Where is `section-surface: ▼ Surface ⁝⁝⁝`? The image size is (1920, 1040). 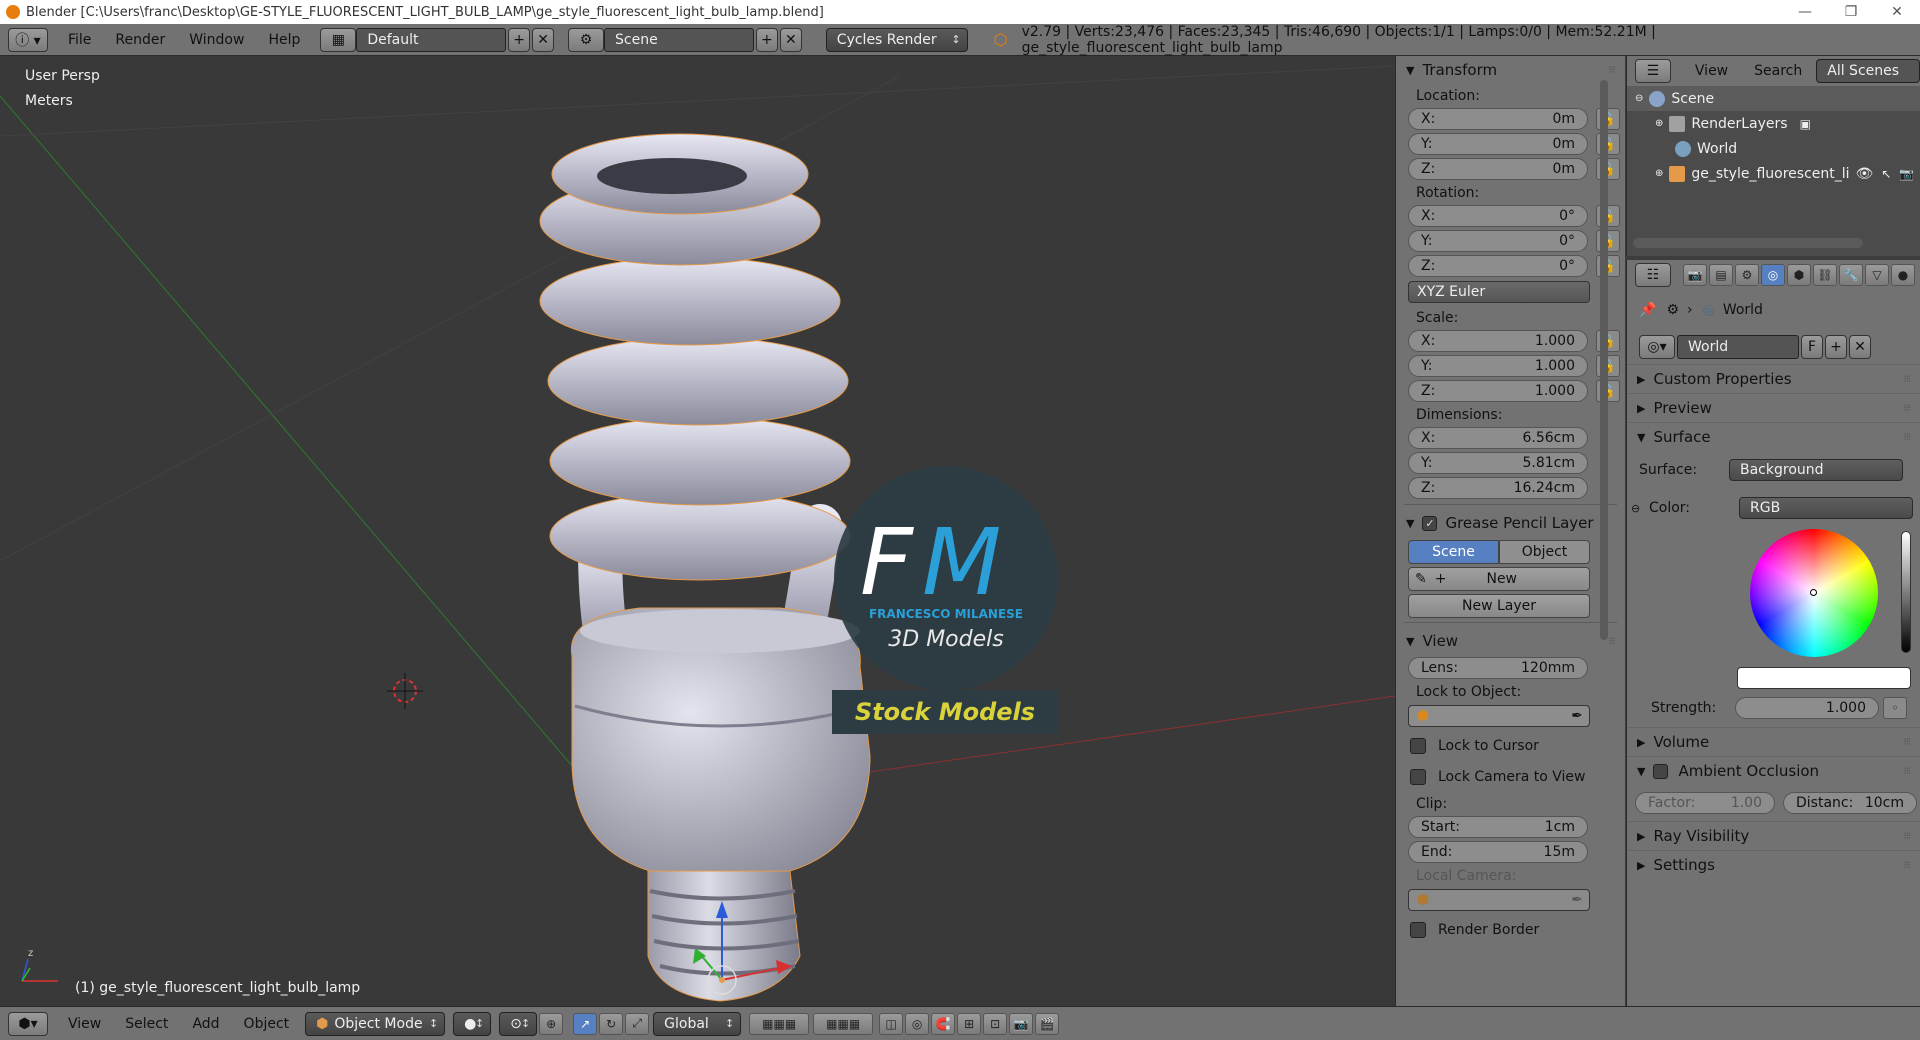
section-surface: ▼ Surface ⁝⁝⁝ is located at coordinates (1773, 436).